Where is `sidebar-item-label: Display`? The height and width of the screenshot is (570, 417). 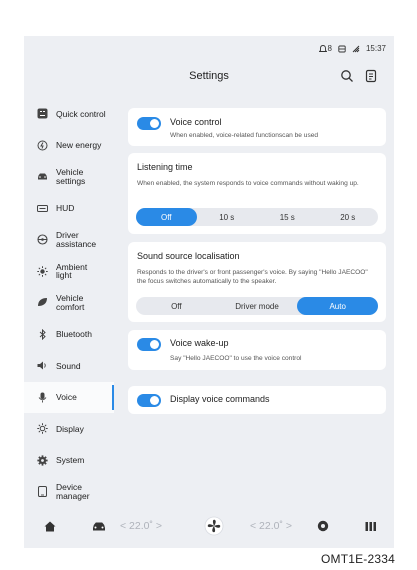
sidebar-item-label: Display is located at coordinates (70, 428).